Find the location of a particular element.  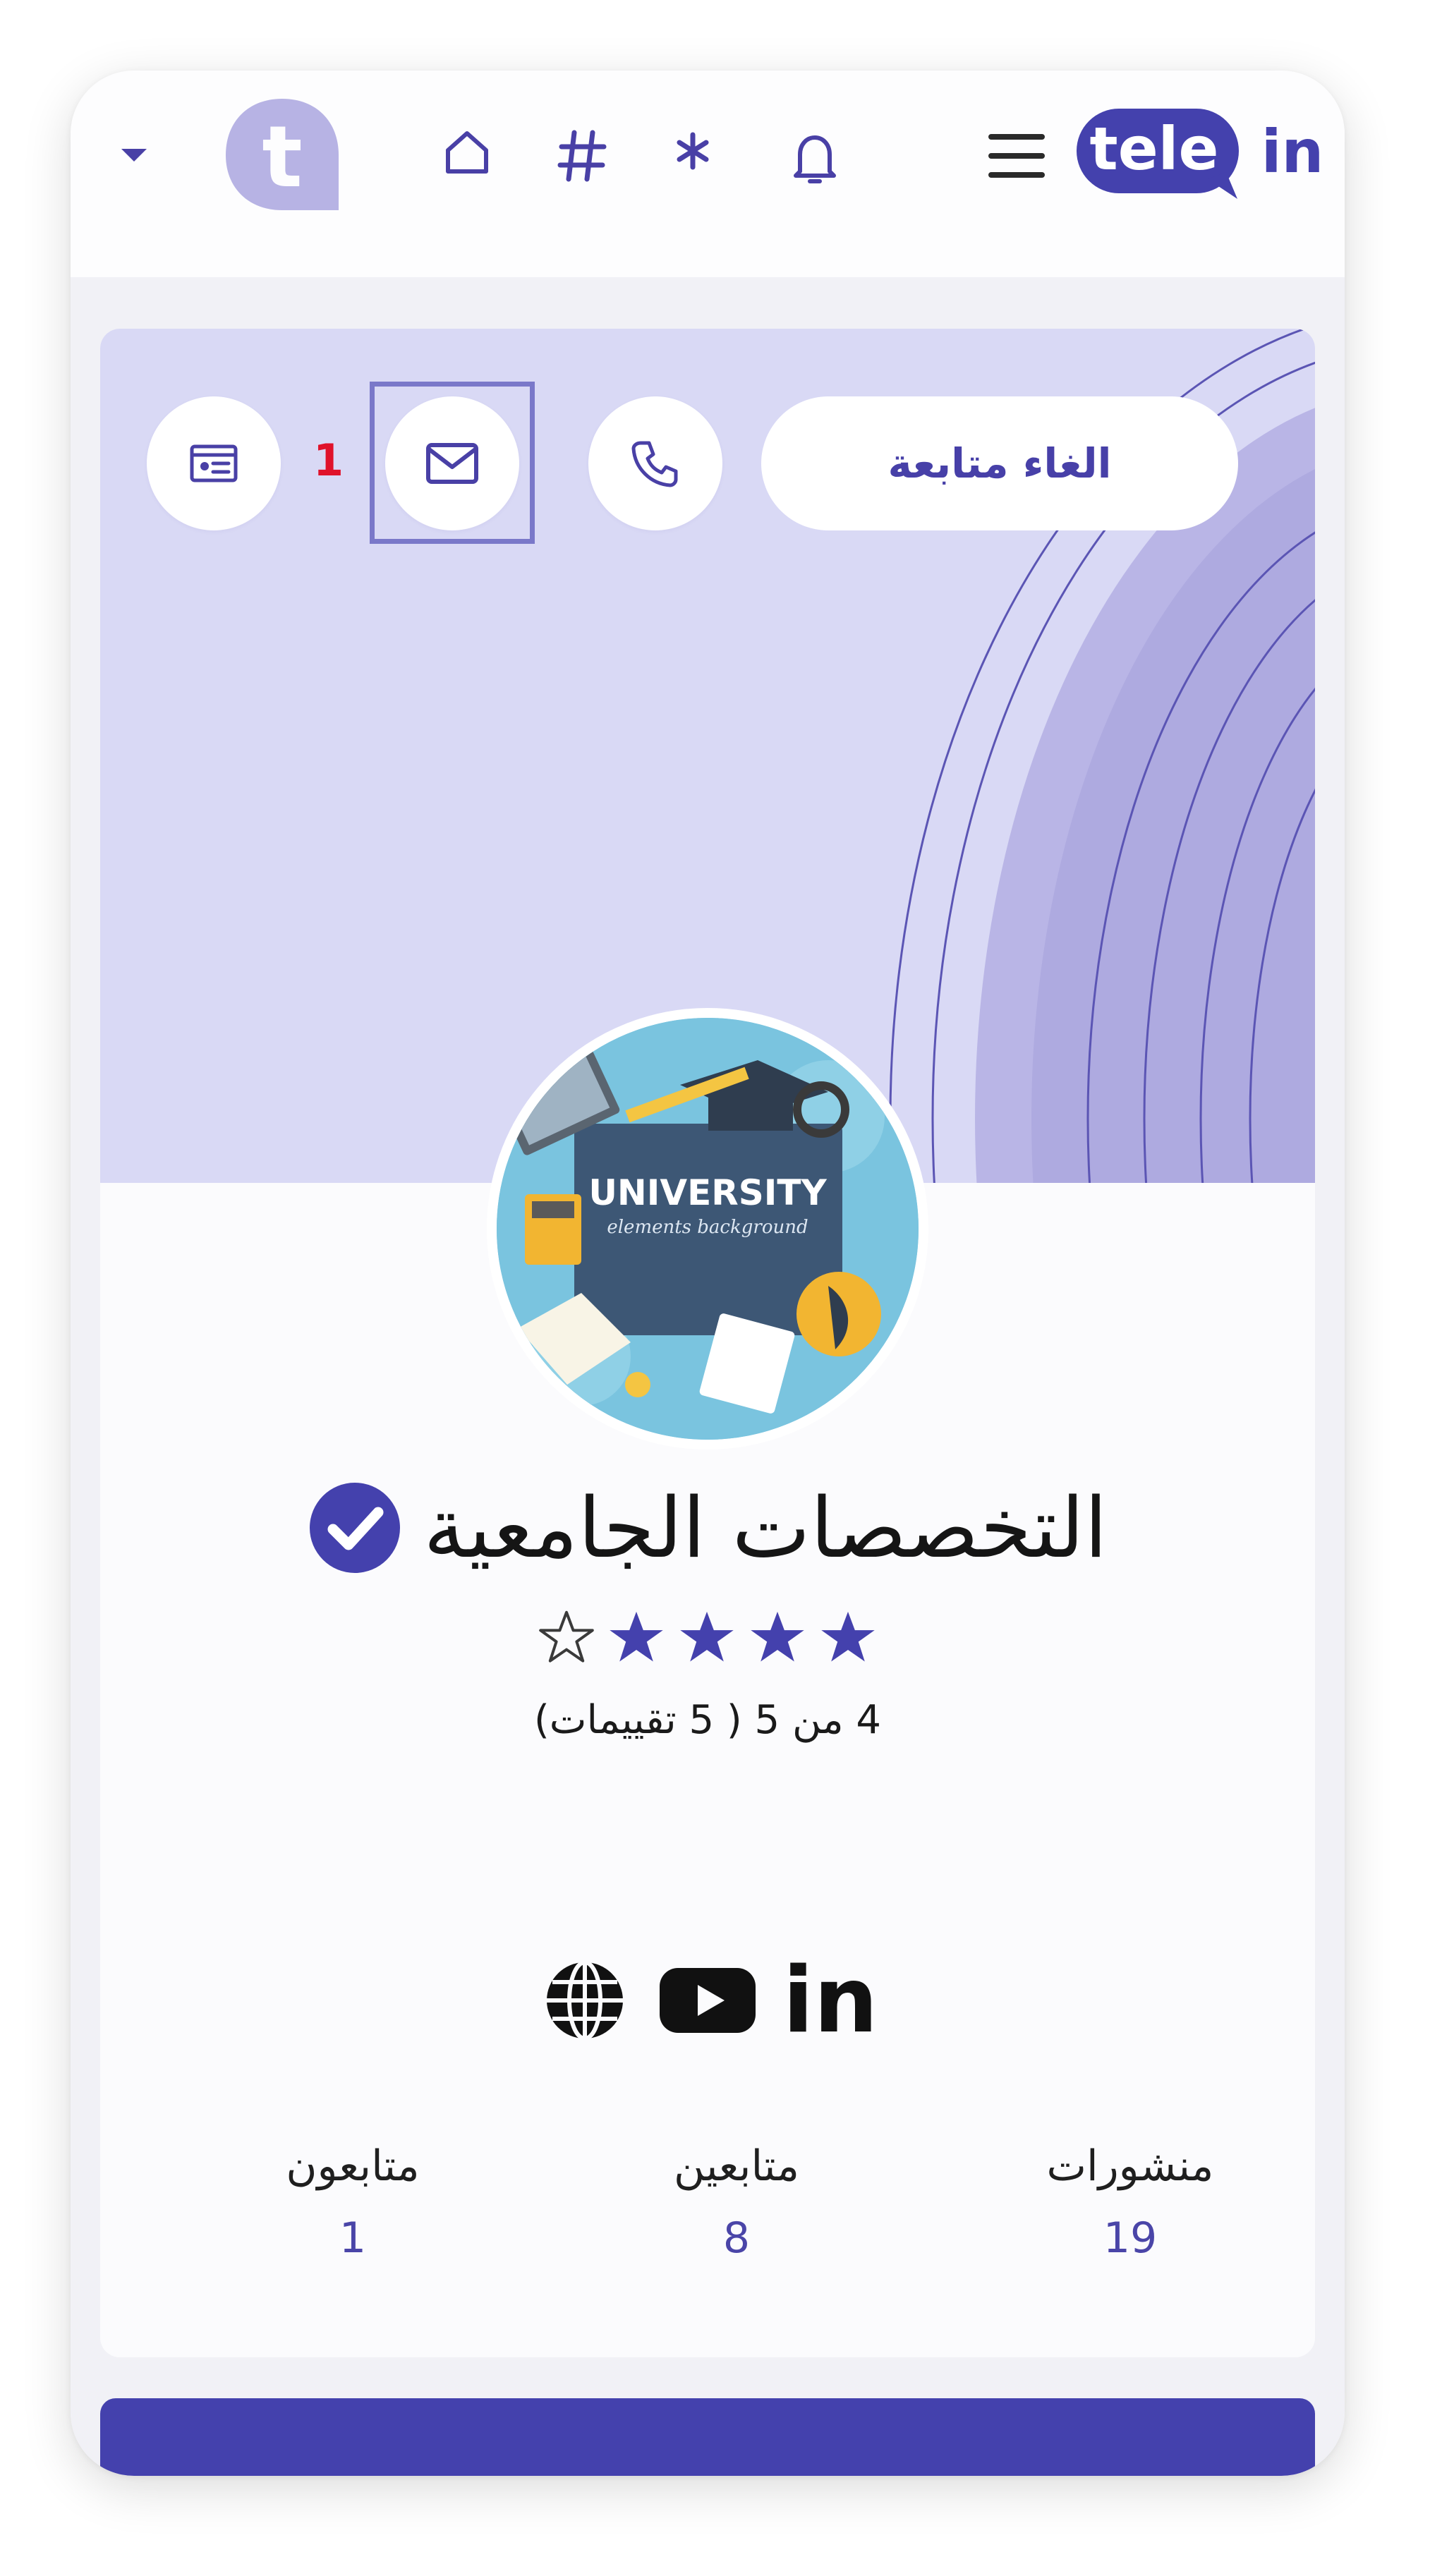

stat-posts-label: منشورات is located at coordinates (1130, 2166).